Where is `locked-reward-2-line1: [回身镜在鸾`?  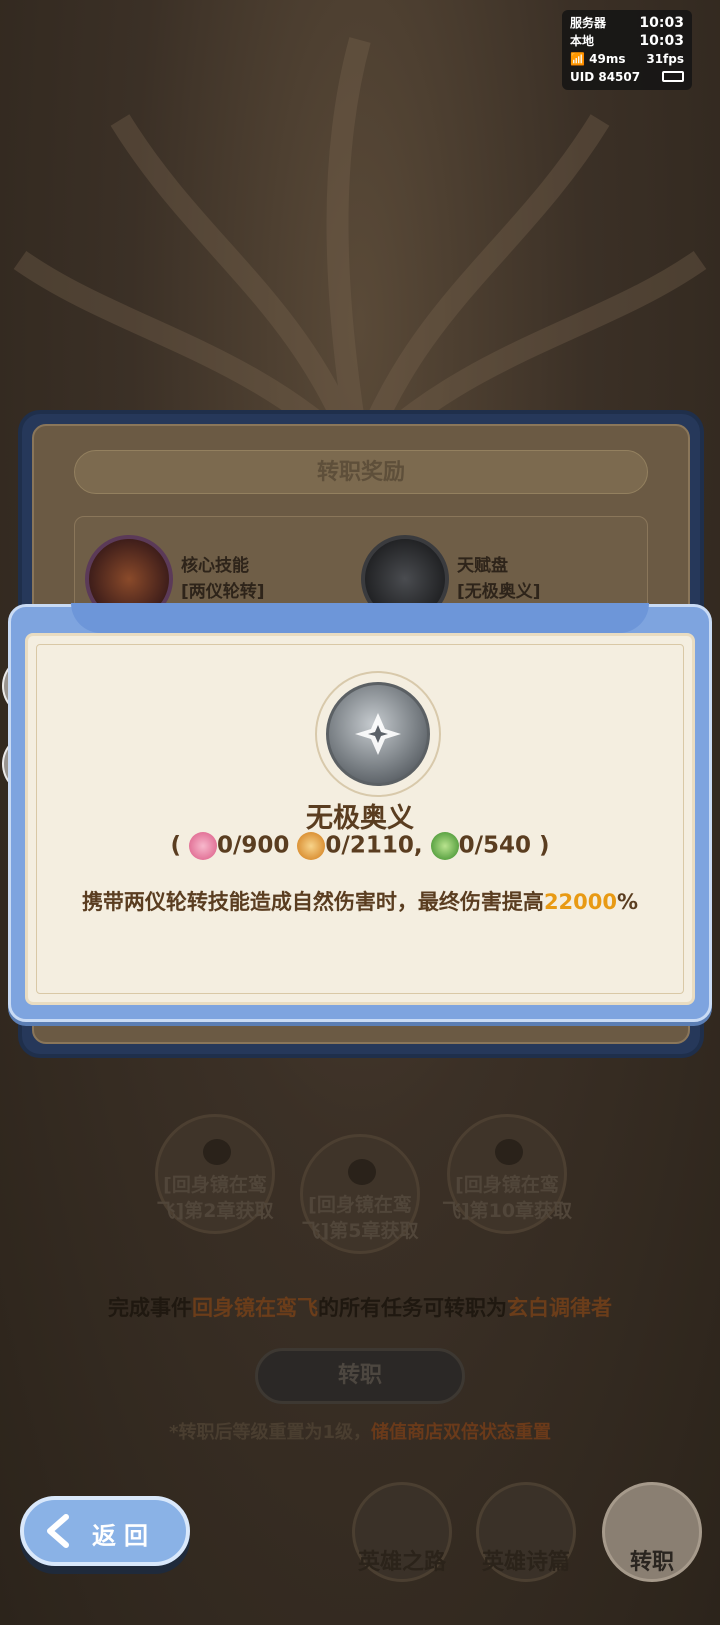 locked-reward-2-line1: [回身镜在鸾 is located at coordinates (360, 1205).